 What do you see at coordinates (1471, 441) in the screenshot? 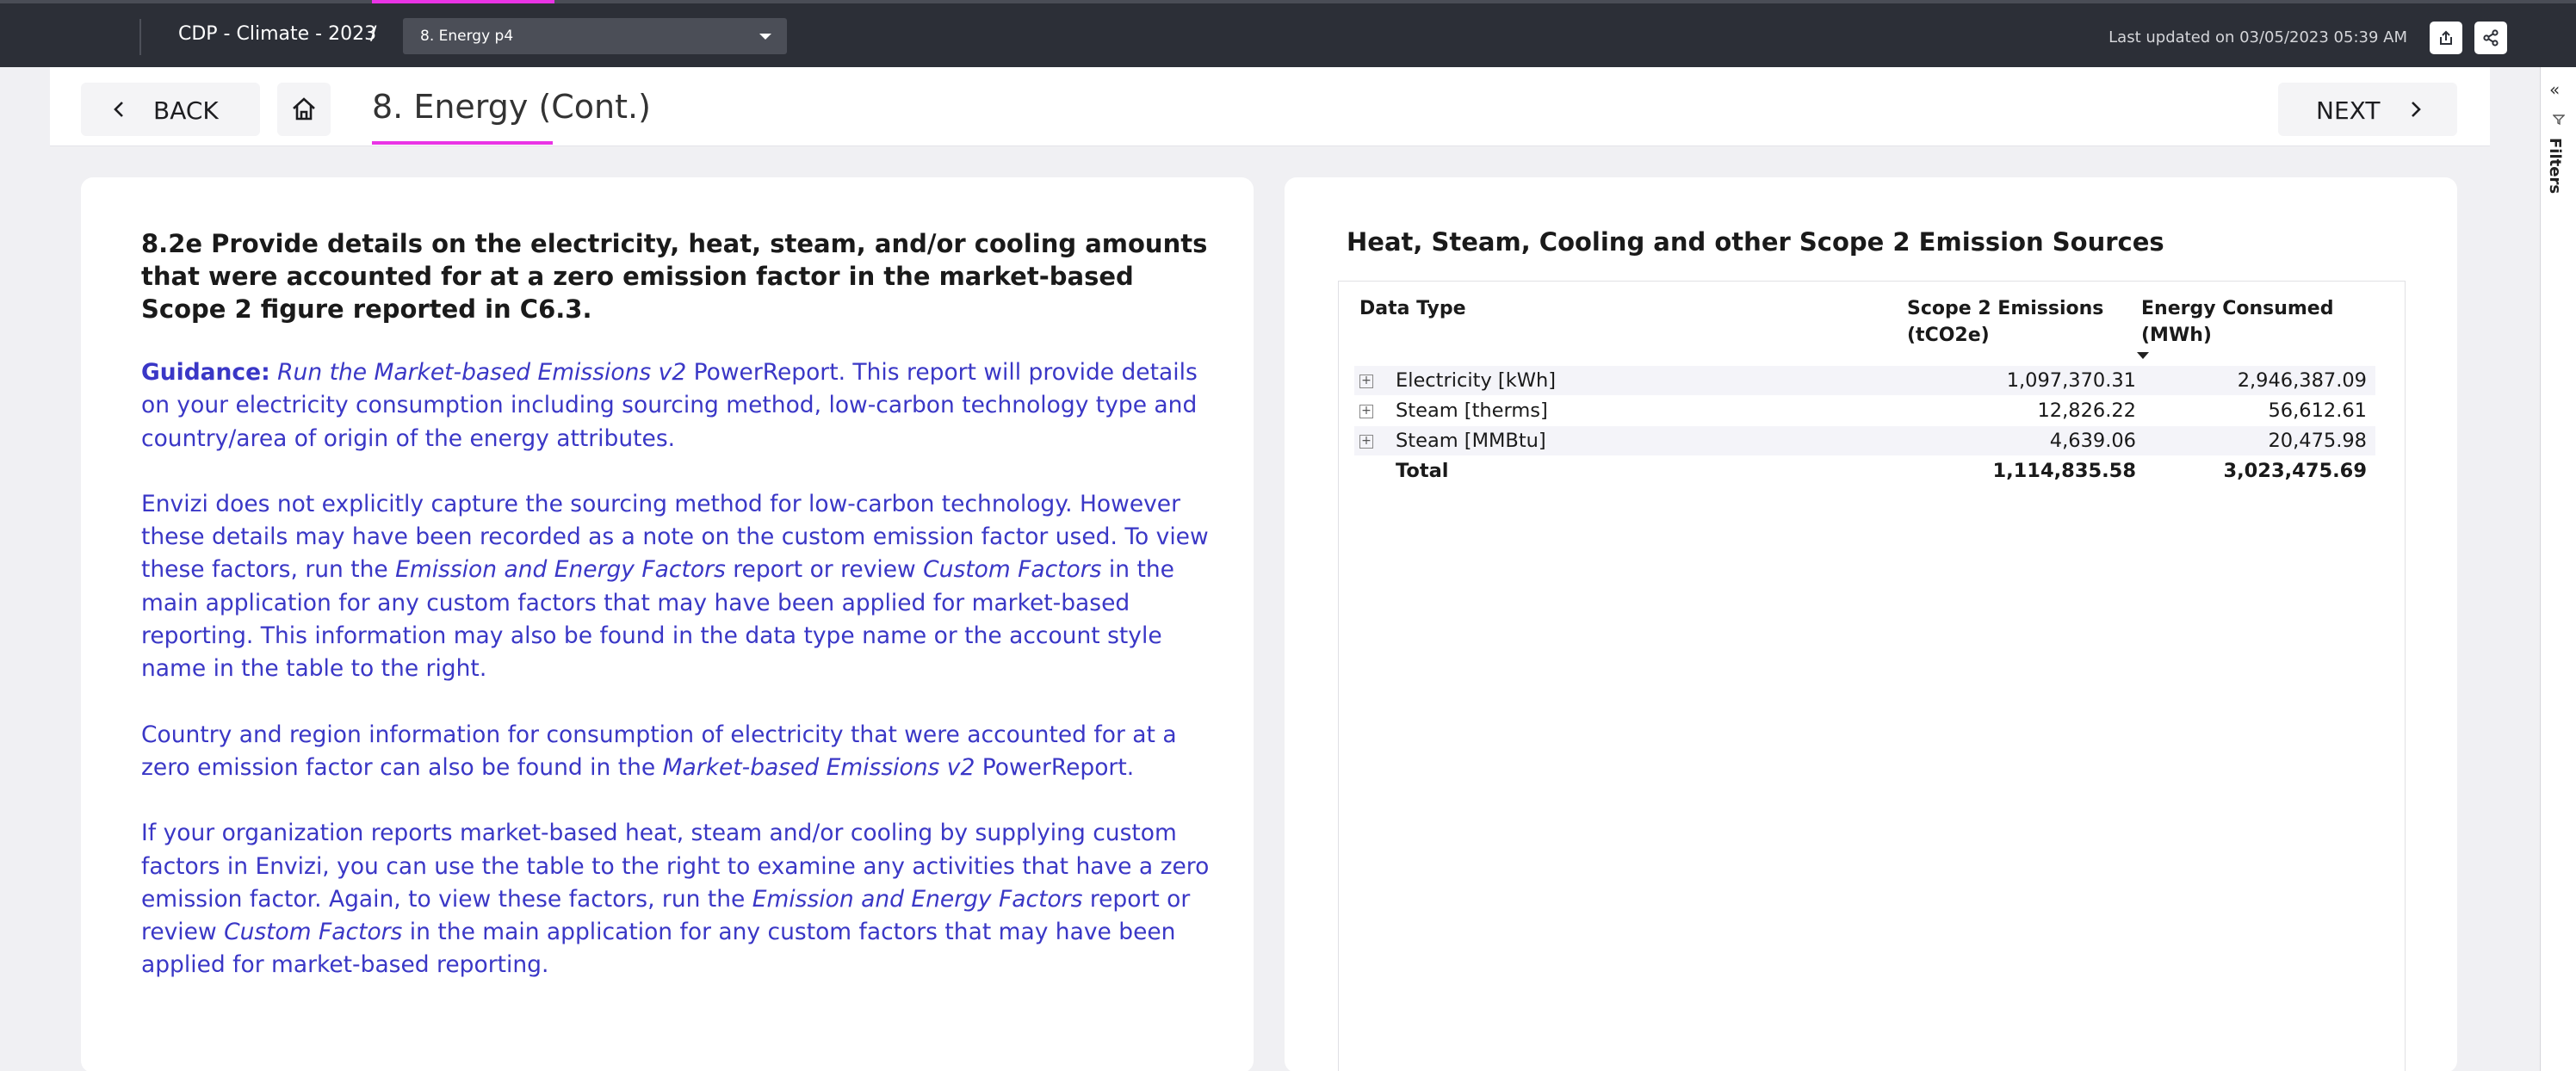
I see `row-label: Steam [MMBtu]` at bounding box center [1471, 441].